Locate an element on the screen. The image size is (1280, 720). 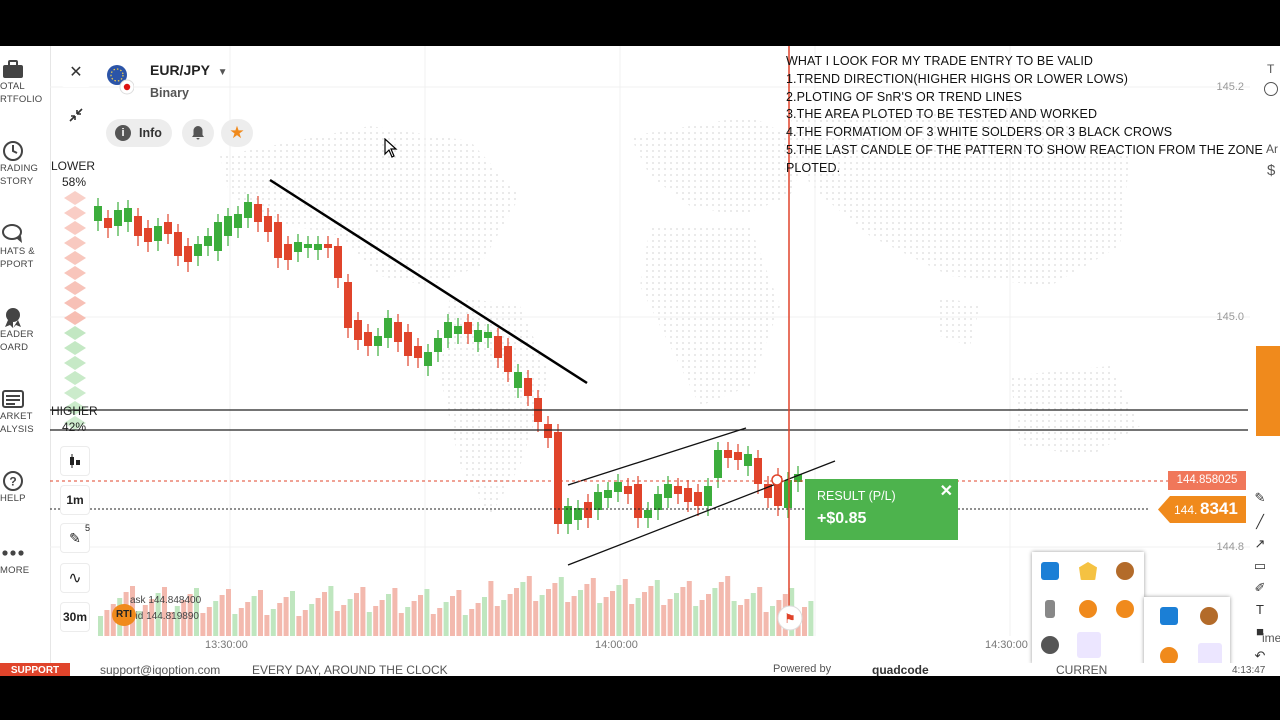
right-tool-text: T is located at coordinates (1260, 610).